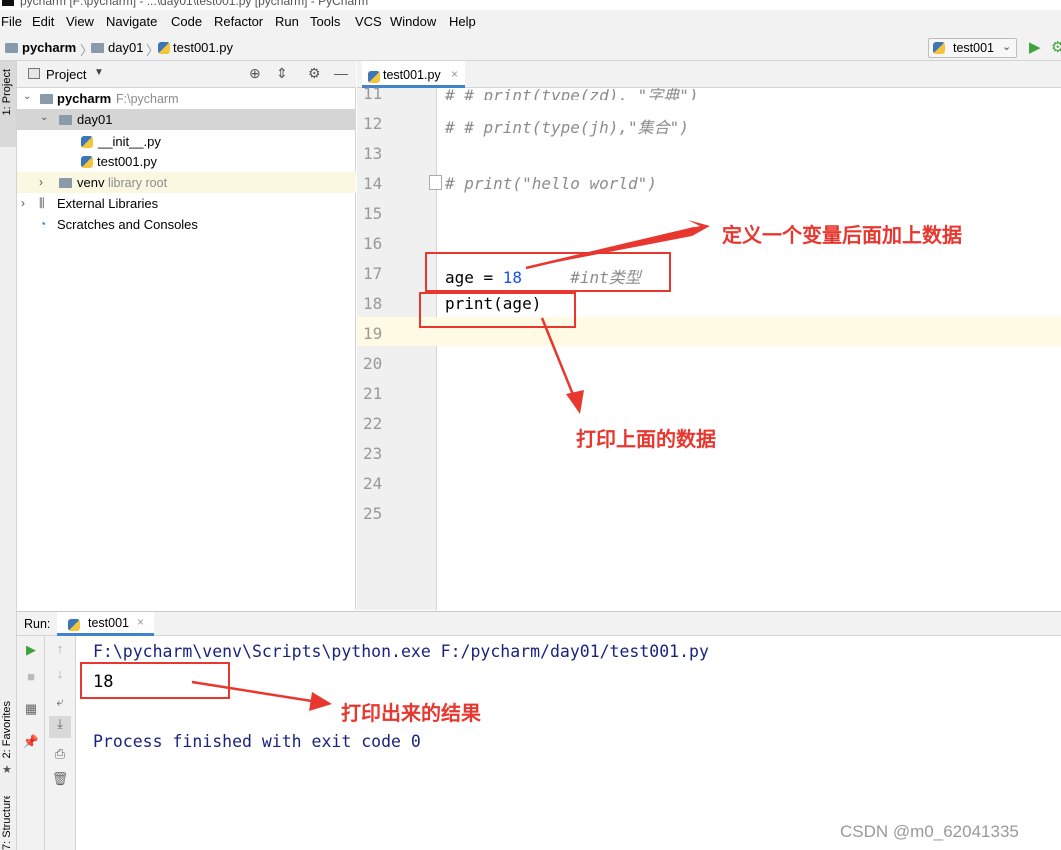  What do you see at coordinates (929, 831) in the screenshot?
I see `watermark: CSDN @m0_62041335` at bounding box center [929, 831].